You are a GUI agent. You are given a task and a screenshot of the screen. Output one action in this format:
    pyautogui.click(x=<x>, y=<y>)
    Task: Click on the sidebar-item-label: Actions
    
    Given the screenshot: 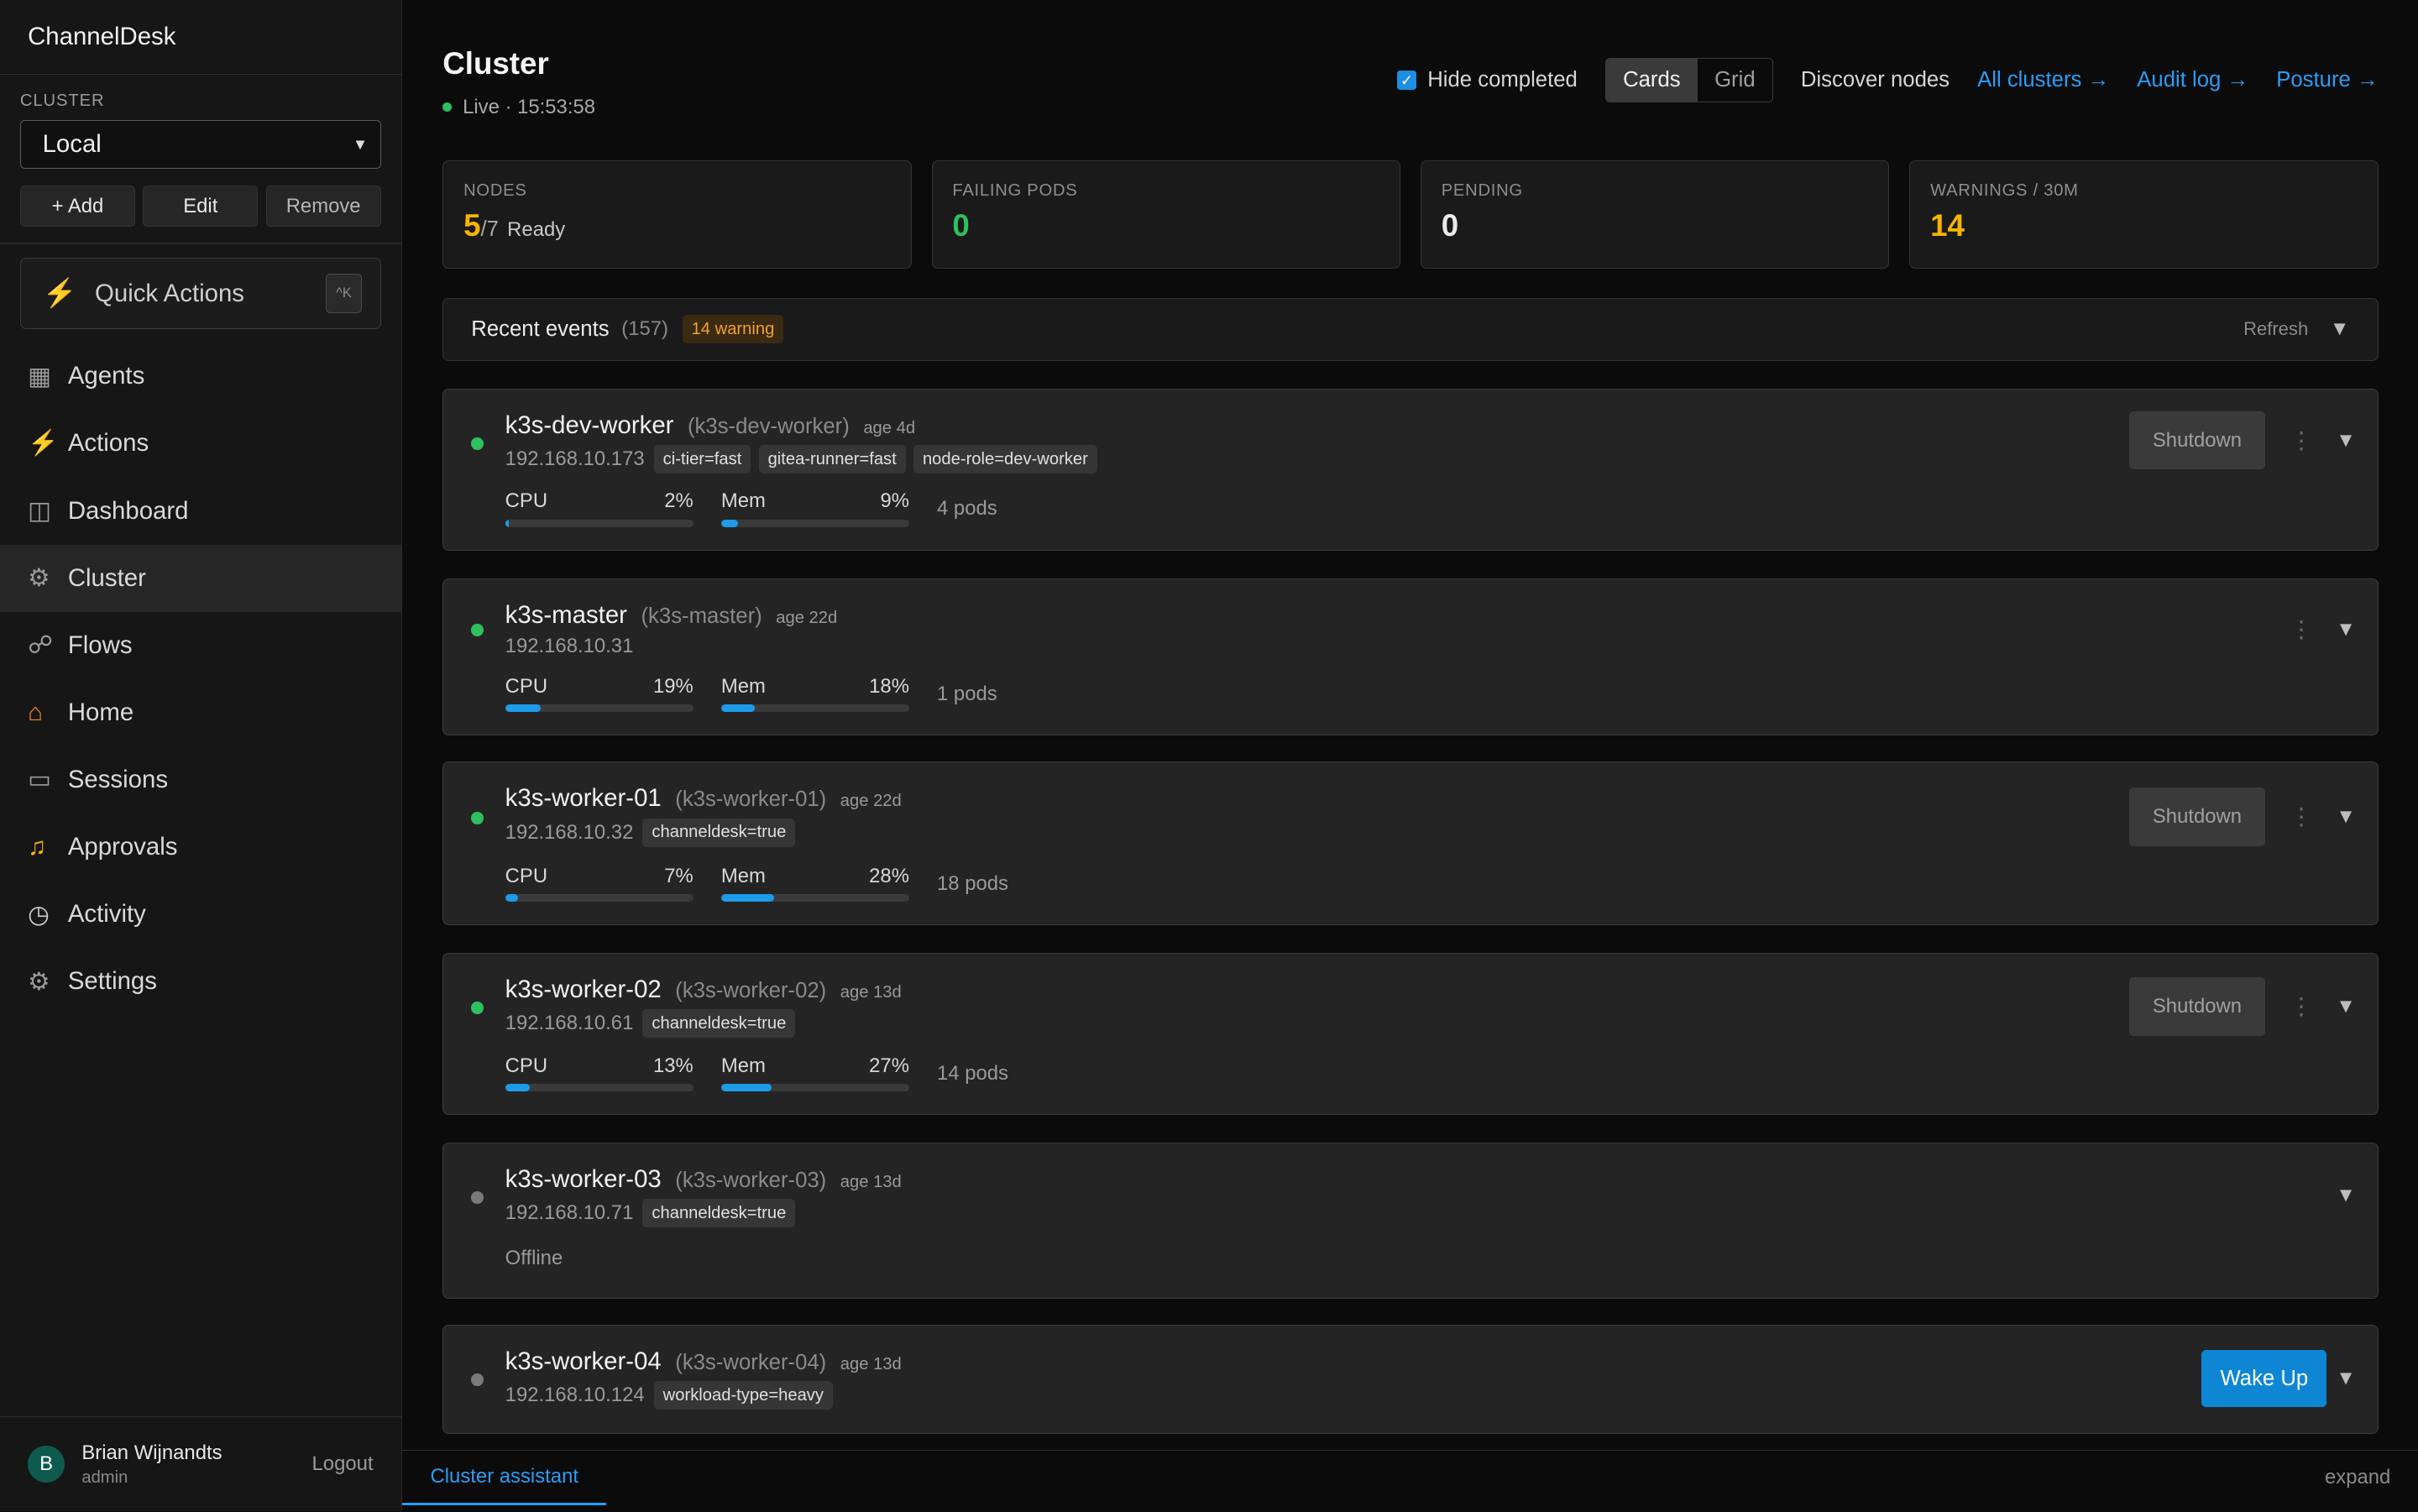 What is the action you would take?
    pyautogui.click(x=108, y=443)
    